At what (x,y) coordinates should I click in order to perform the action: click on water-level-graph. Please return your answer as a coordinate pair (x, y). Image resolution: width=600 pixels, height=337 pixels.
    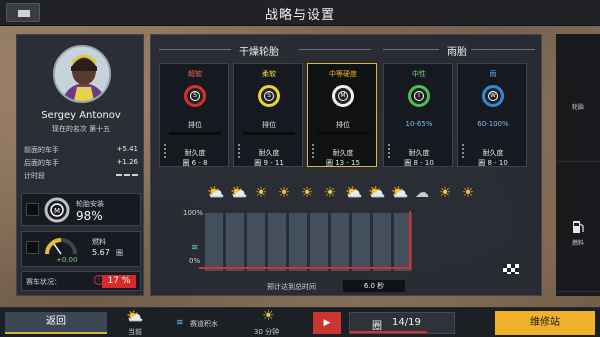
    Looking at the image, I should click on (361, 242).